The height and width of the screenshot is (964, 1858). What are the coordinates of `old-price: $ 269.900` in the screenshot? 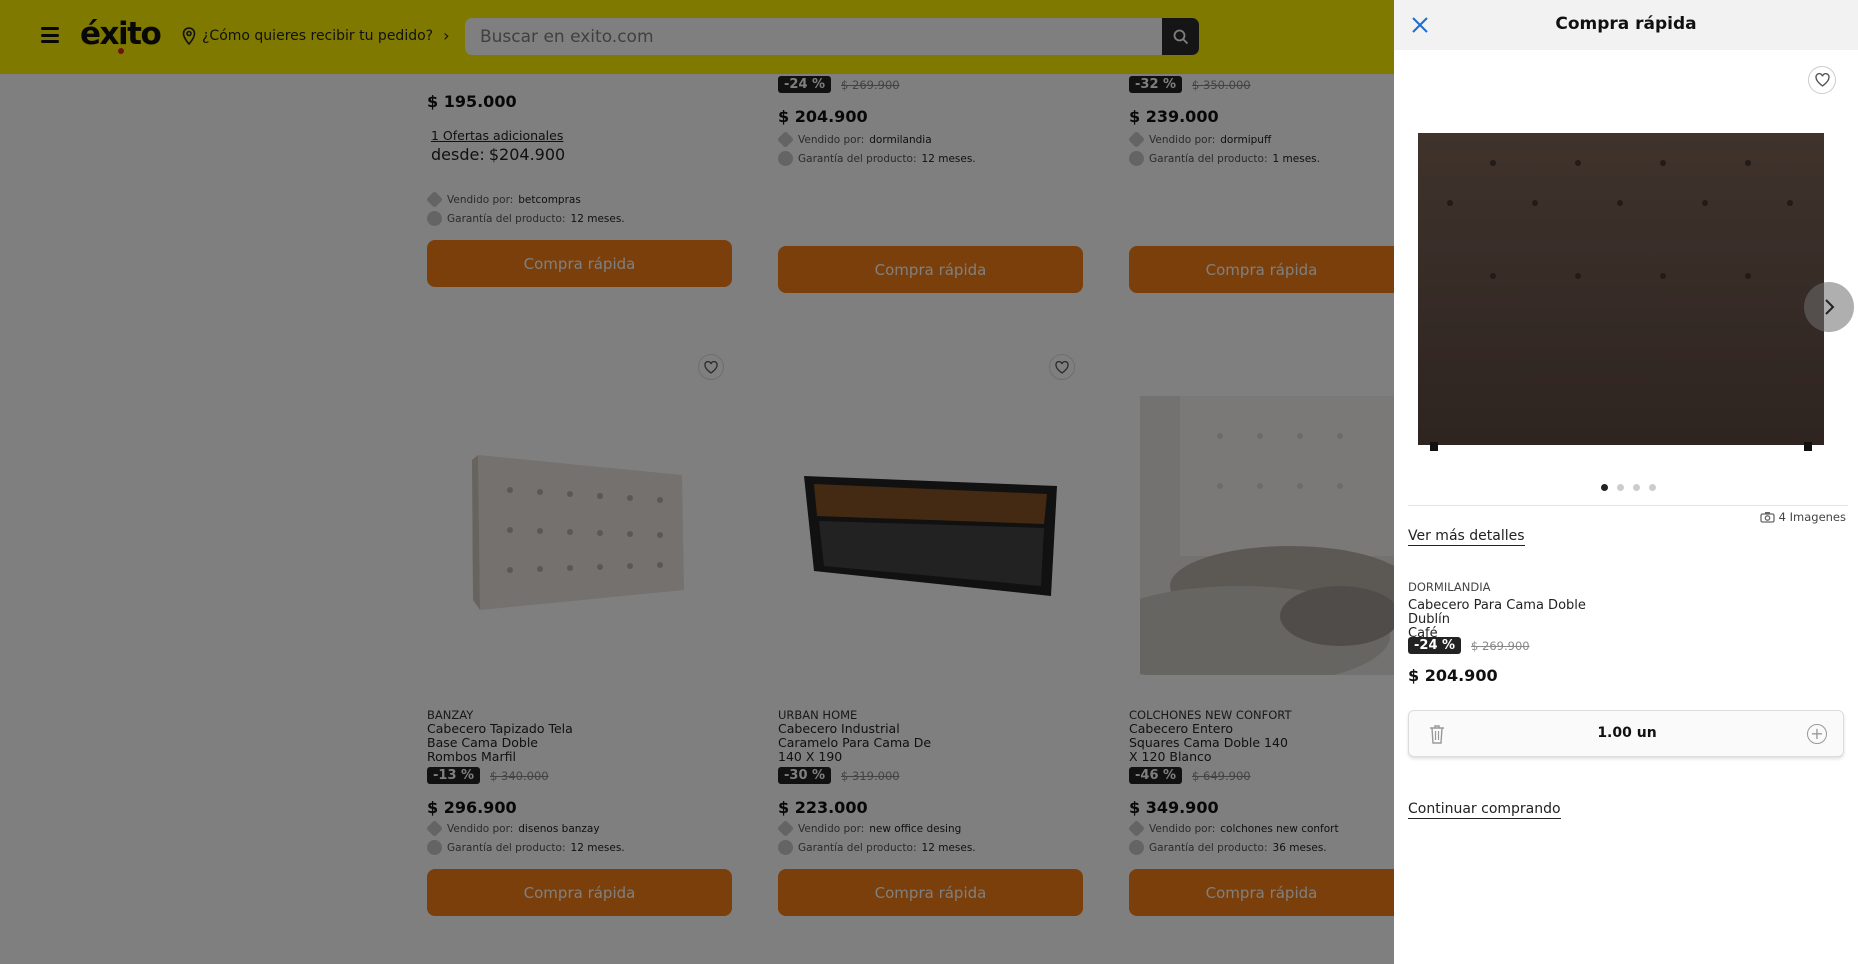 It's located at (1500, 645).